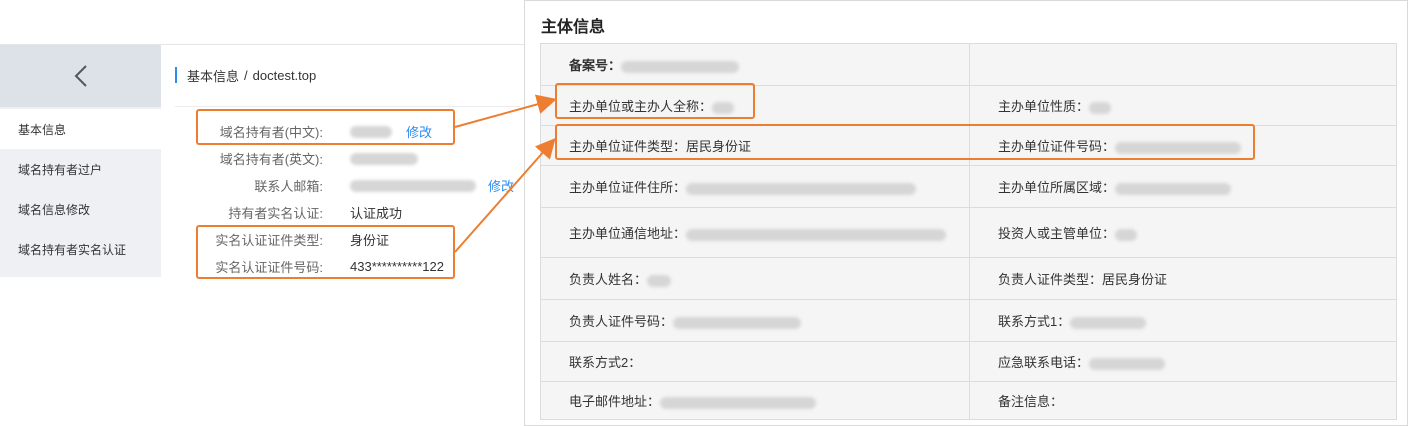 The height and width of the screenshot is (426, 1408). What do you see at coordinates (271, 159) in the screenshot?
I see `holder-en-label: 域名持有者(英文):` at bounding box center [271, 159].